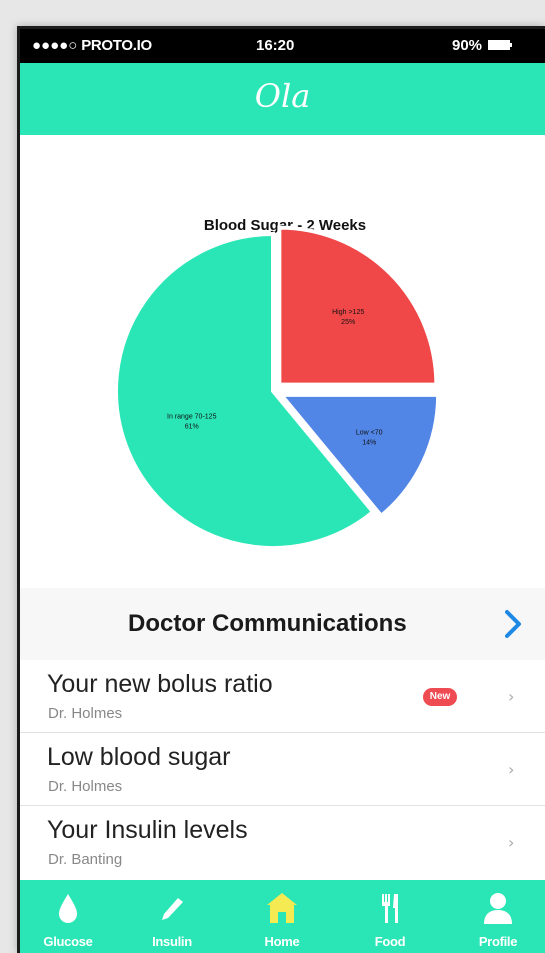 The height and width of the screenshot is (953, 545). I want to click on slice-label: High >125, so click(348, 312).